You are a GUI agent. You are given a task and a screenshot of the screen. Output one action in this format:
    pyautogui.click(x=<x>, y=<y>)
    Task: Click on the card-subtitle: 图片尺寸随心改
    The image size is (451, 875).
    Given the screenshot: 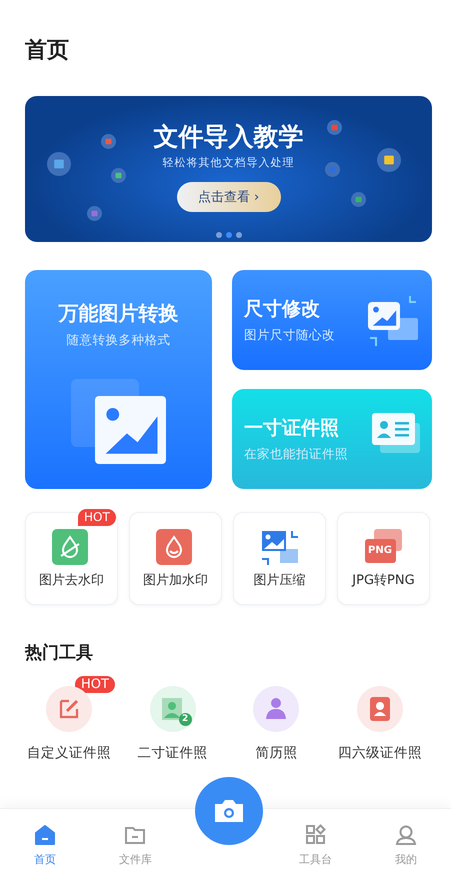 What is the action you would take?
    pyautogui.click(x=289, y=335)
    